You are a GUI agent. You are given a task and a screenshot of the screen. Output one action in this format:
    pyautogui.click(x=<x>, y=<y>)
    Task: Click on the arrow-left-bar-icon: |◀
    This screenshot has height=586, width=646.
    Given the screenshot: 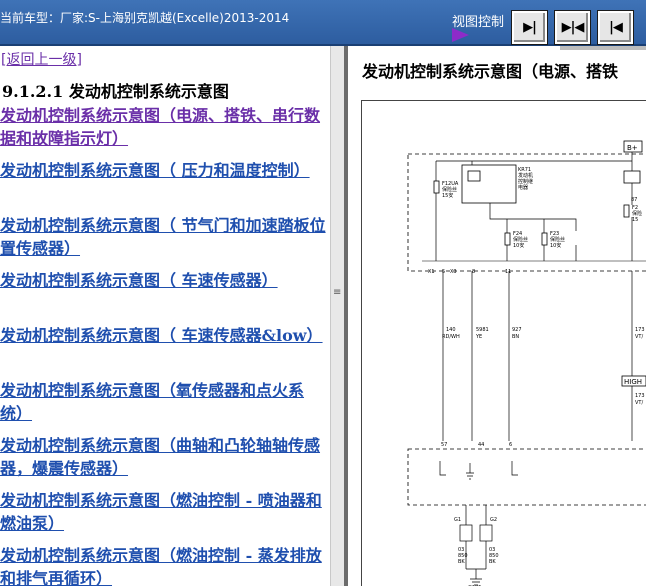 What is the action you would take?
    pyautogui.click(x=616, y=27)
    